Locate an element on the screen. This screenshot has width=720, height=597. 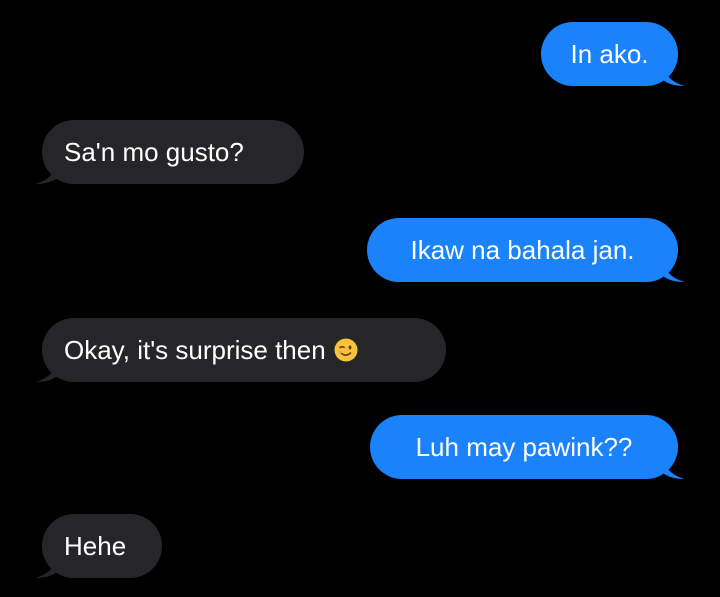
sent-message-bubble: Ikaw na bahala jan. is located at coordinates (526, 250).